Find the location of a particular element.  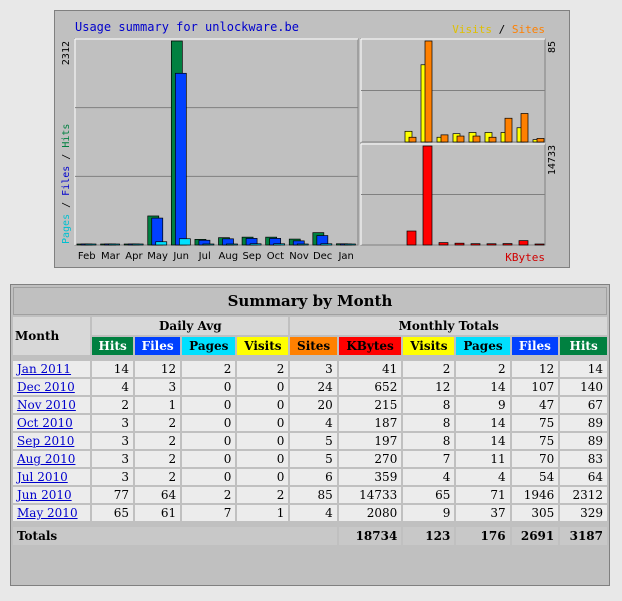

value-cell: 12 is located at coordinates (429, 387).